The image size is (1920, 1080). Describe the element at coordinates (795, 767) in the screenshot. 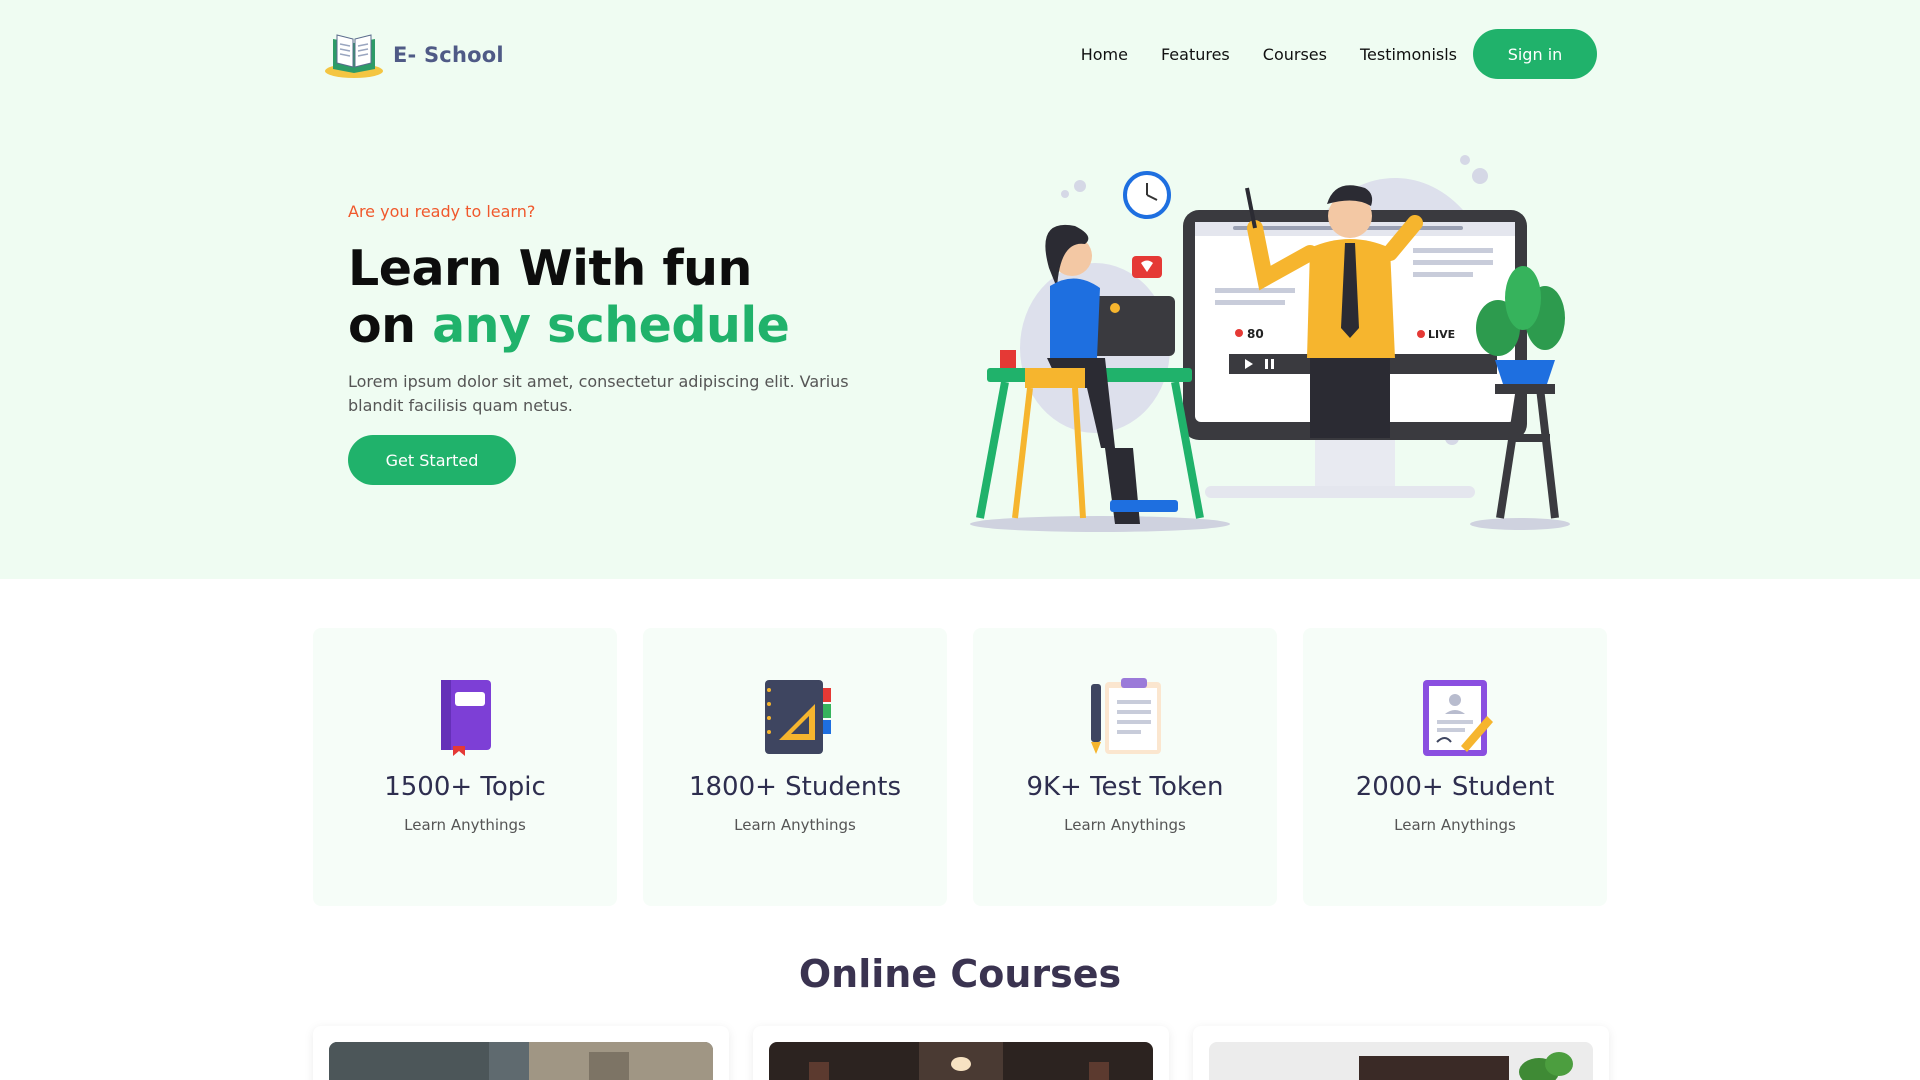

I see `stat-card-students: 1800+ Students Learn Anythings` at that location.